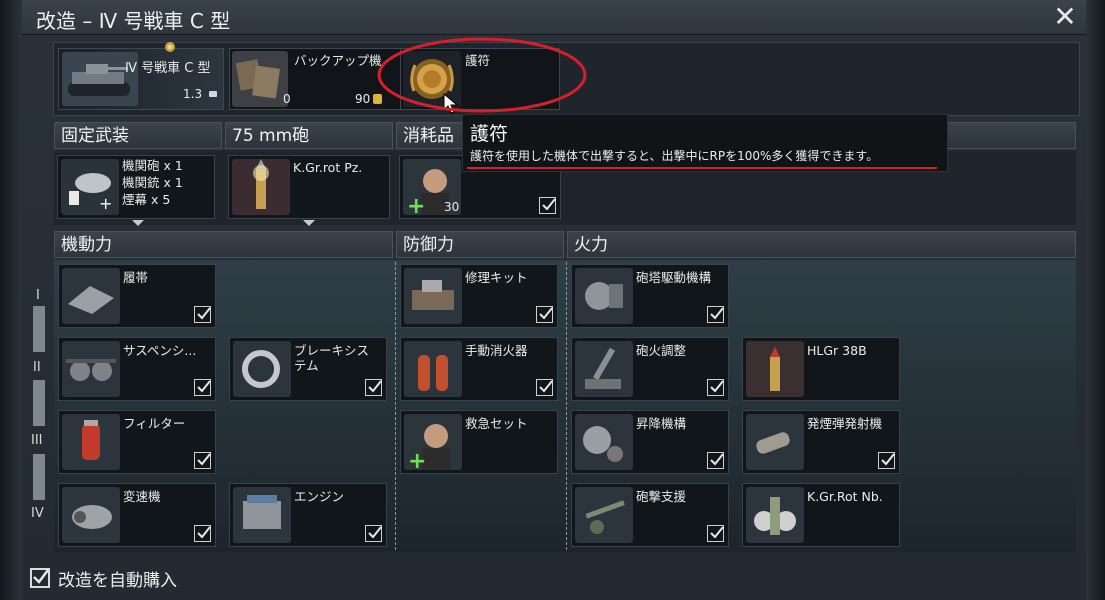 The width and height of the screenshot is (1105, 600). I want to click on module-label: 発煙弾発射機, so click(845, 423).